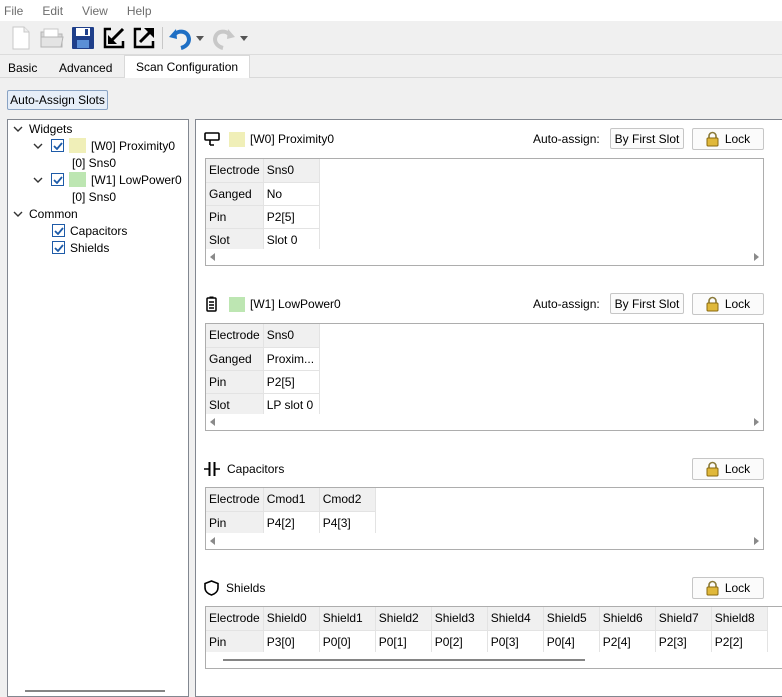  I want to click on table-cell: No, so click(291, 194).